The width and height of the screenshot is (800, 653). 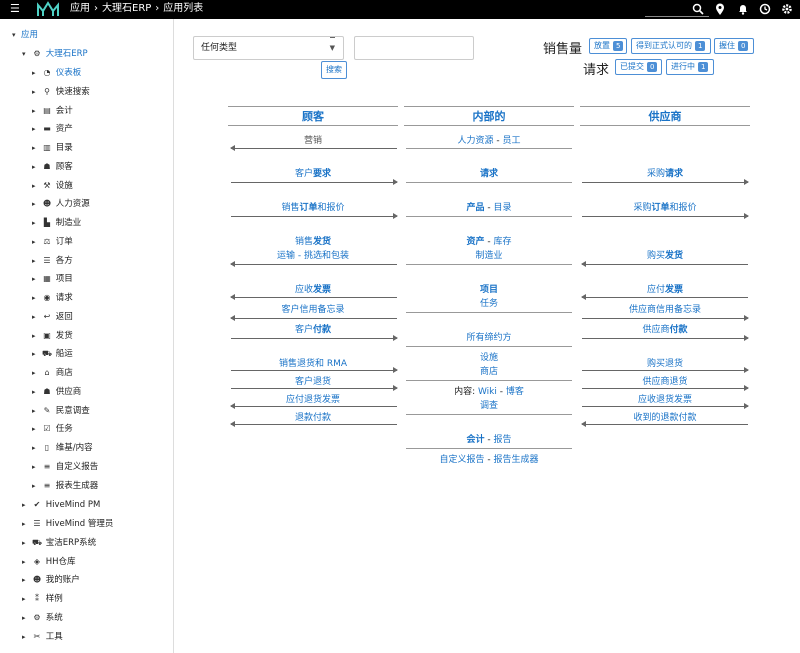 I want to click on sidebar-item: ▸ ☰ 各方, so click(x=52, y=261).